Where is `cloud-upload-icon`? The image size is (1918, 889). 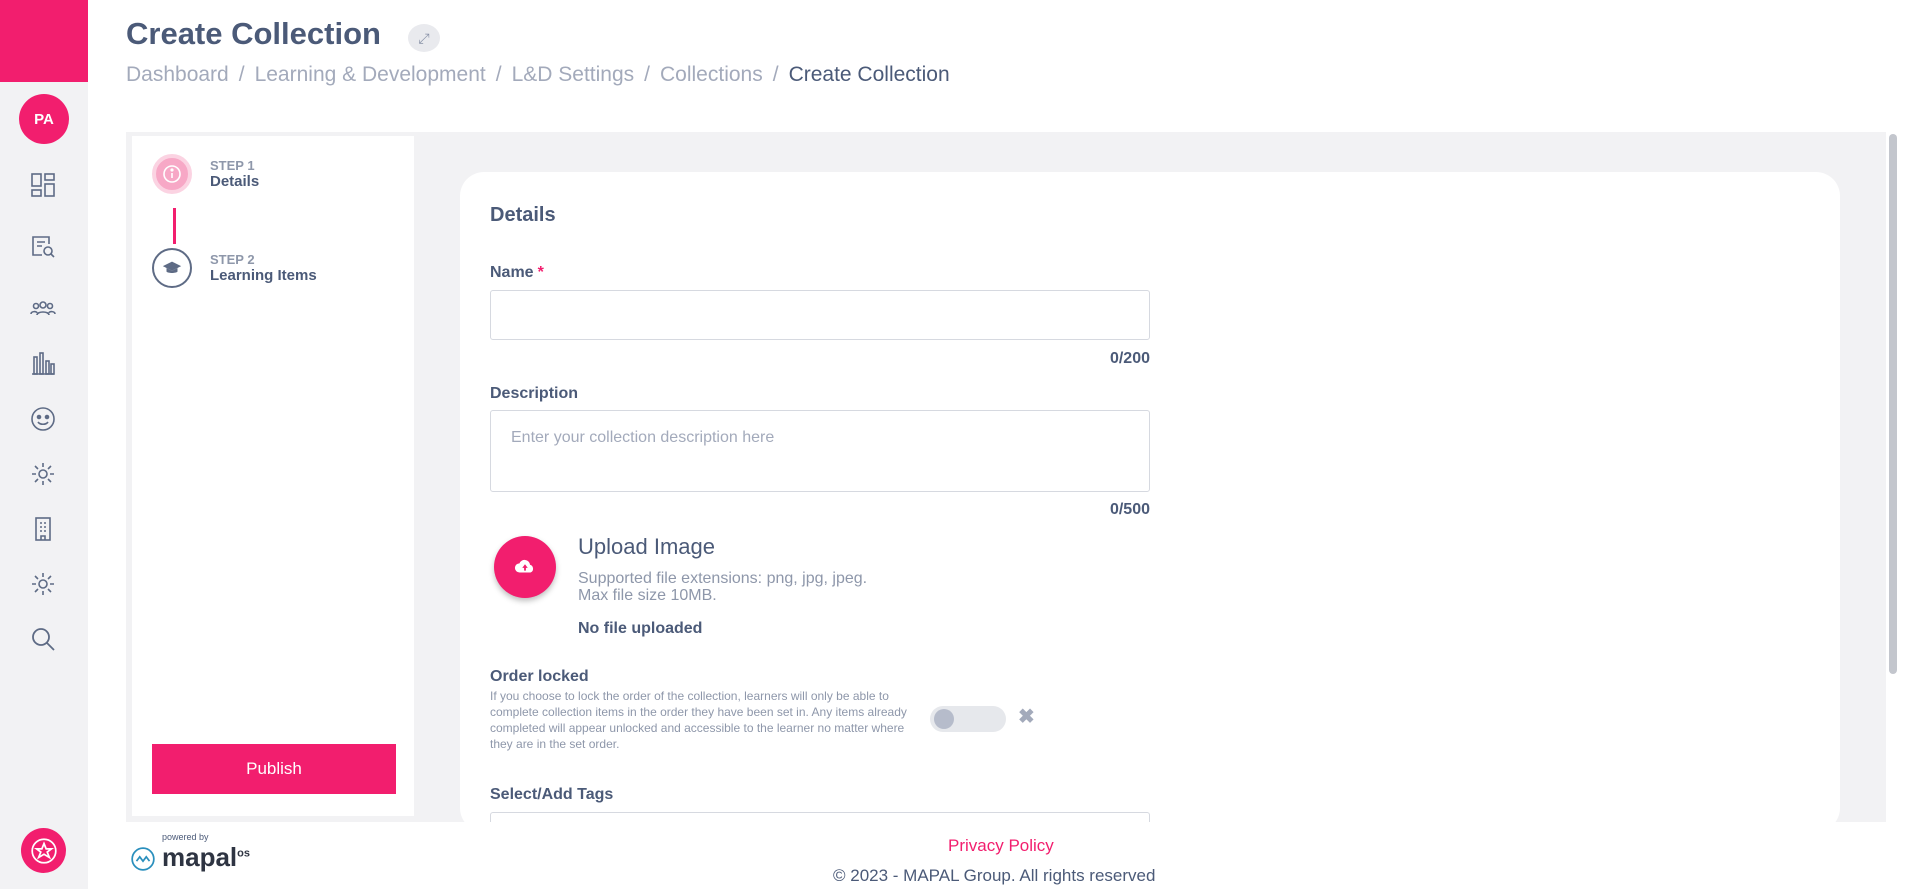 cloud-upload-icon is located at coordinates (524, 566).